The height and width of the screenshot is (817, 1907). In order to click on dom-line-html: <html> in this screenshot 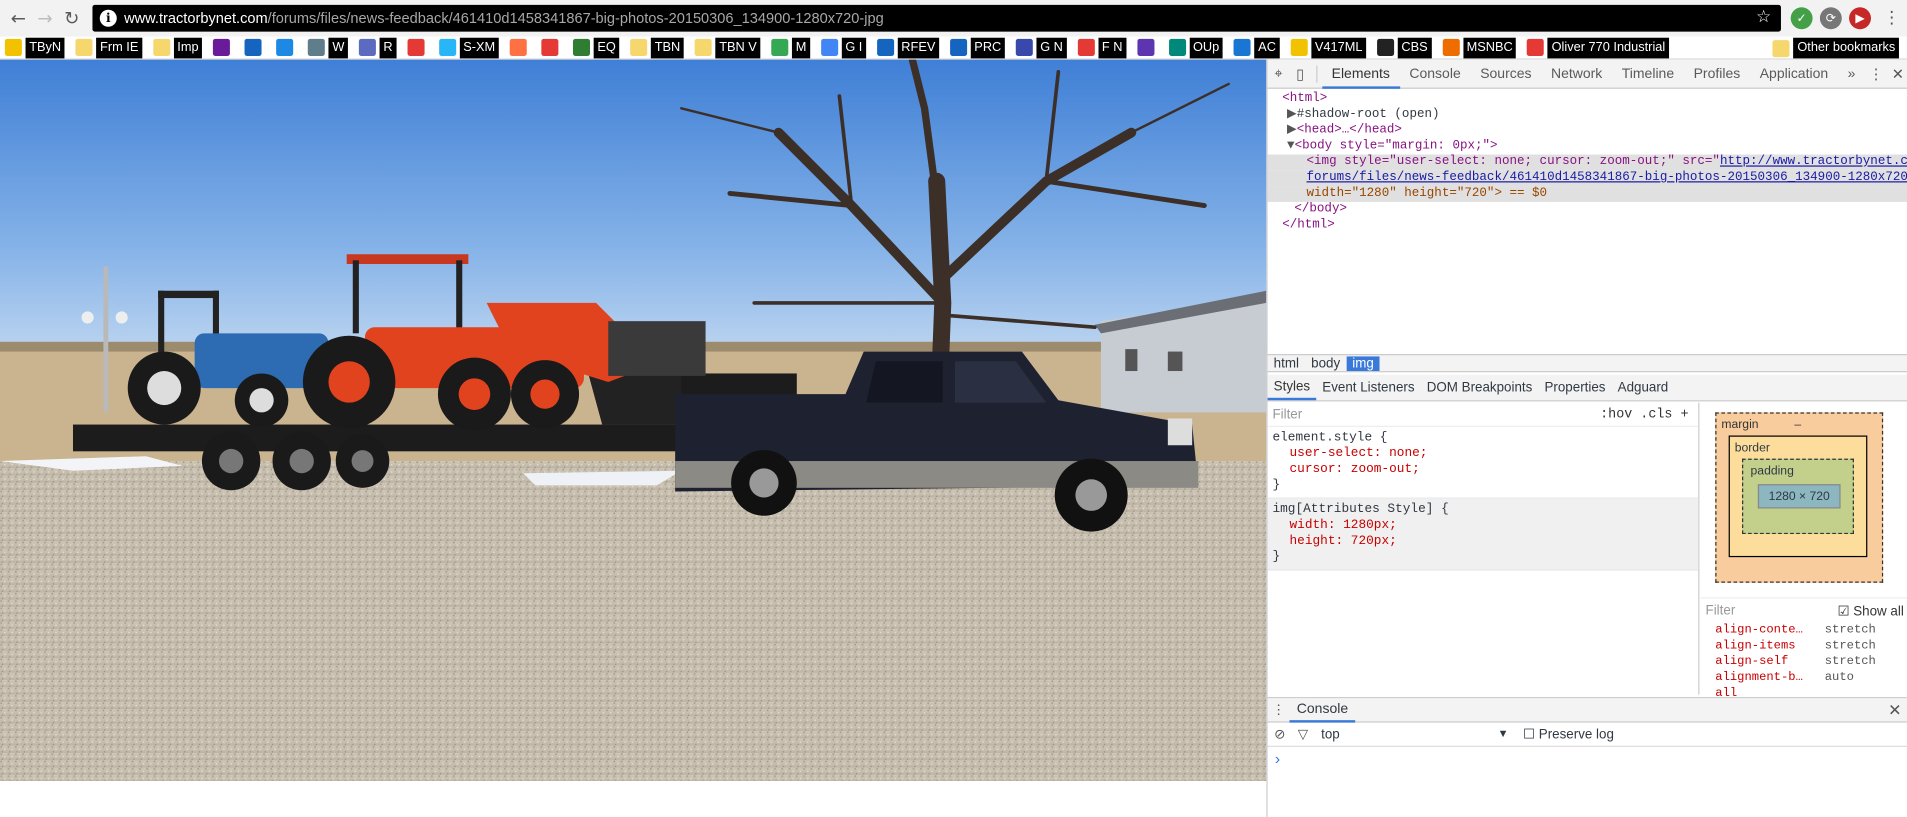, I will do `click(1587, 99)`.